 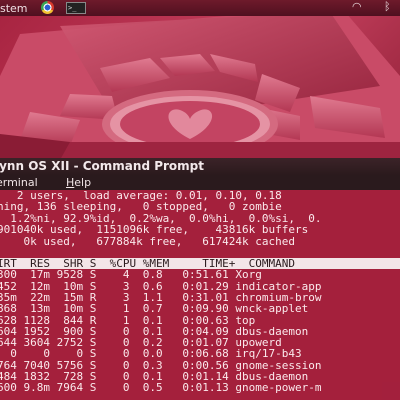 I want to click on system-menu: stem, so click(x=14, y=8).